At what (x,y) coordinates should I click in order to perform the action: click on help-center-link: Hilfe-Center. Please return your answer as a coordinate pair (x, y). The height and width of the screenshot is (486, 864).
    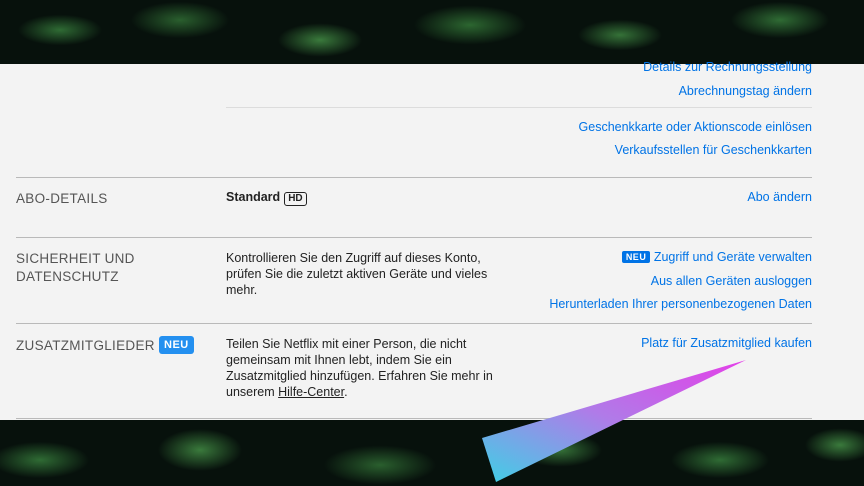
    Looking at the image, I should click on (311, 392).